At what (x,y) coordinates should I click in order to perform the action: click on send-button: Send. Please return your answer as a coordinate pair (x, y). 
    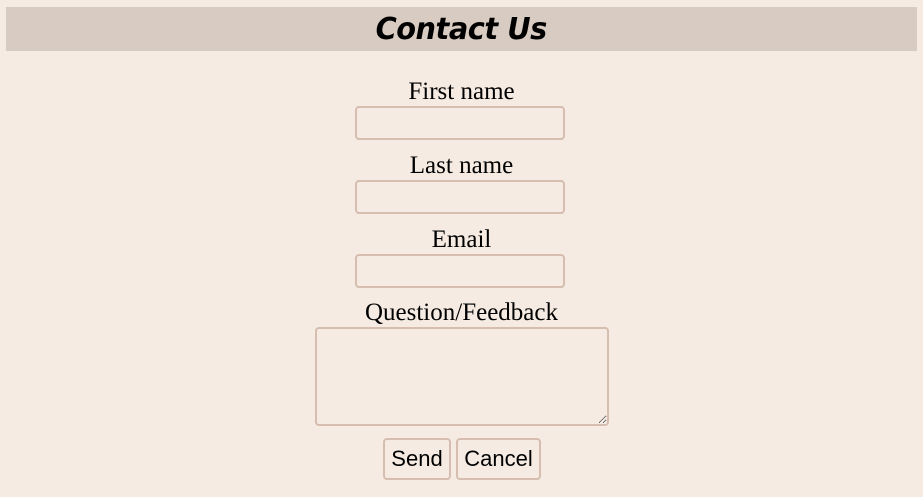
    Looking at the image, I should click on (417, 459).